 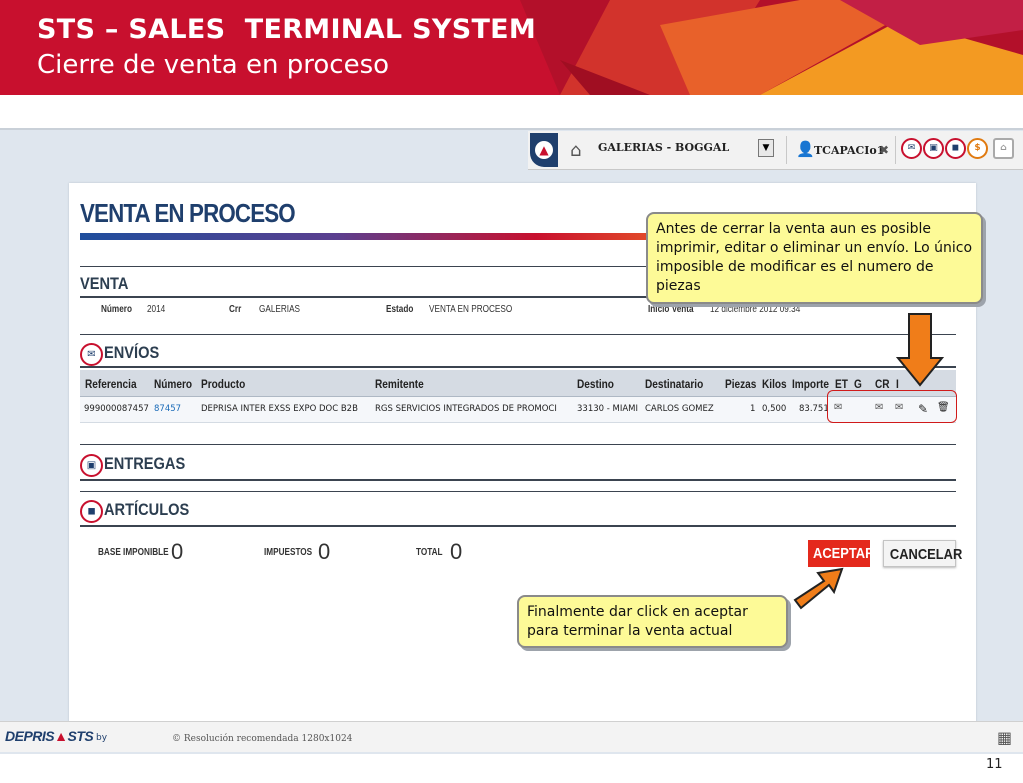 What do you see at coordinates (753, 409) in the screenshot?
I see `cell-piezas: 1` at bounding box center [753, 409].